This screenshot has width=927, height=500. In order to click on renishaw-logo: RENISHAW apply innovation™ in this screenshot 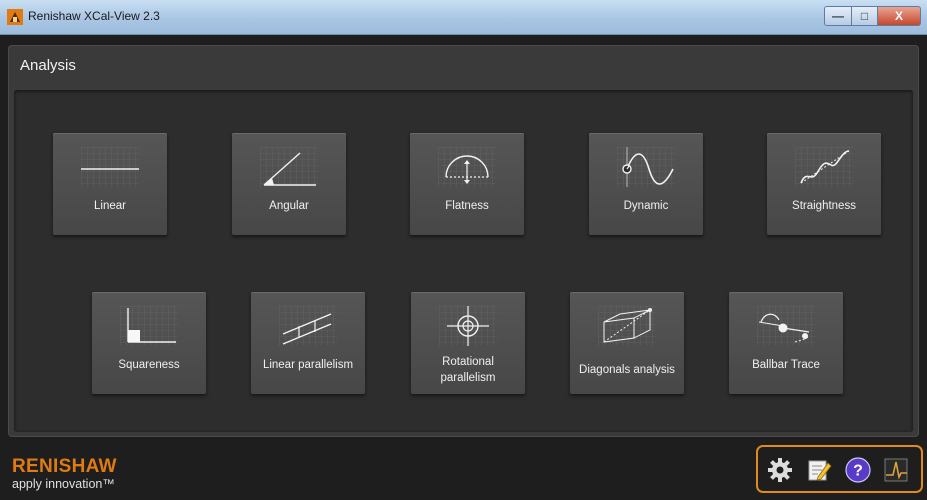, I will do `click(64, 474)`.